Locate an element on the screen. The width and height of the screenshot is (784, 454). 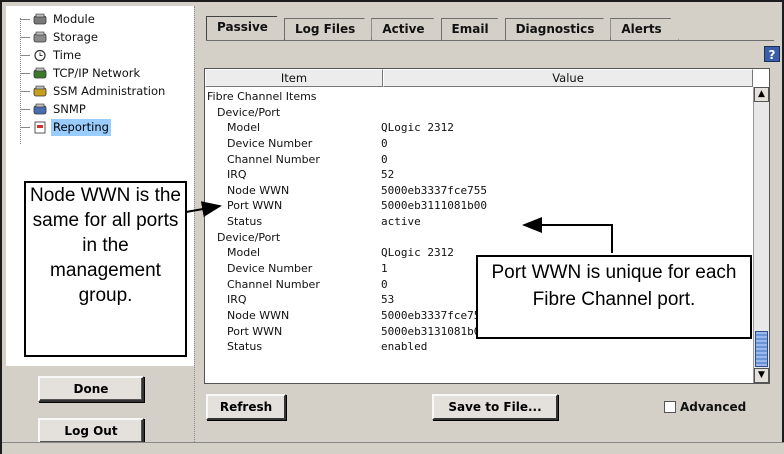
admin-icon is located at coordinates (40, 91).